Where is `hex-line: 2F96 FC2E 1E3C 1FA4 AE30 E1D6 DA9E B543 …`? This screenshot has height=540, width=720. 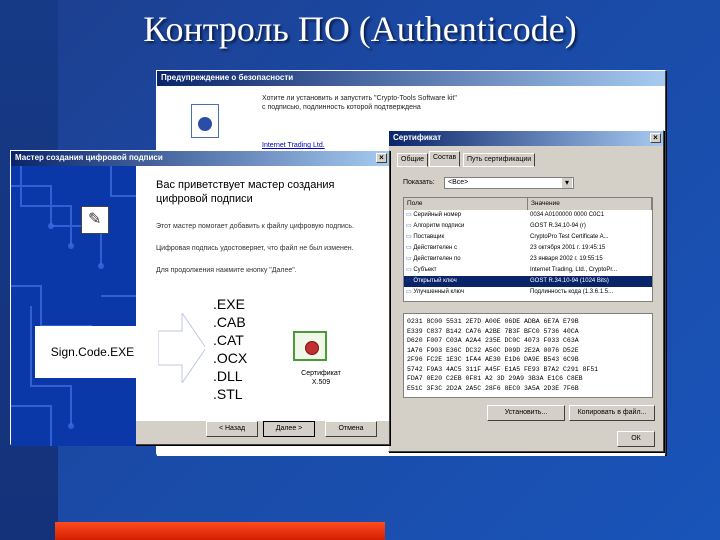
hex-line: 2F96 FC2E 1E3C 1FA4 AE30 E1D6 DA9E B543 … is located at coordinates (493, 359).